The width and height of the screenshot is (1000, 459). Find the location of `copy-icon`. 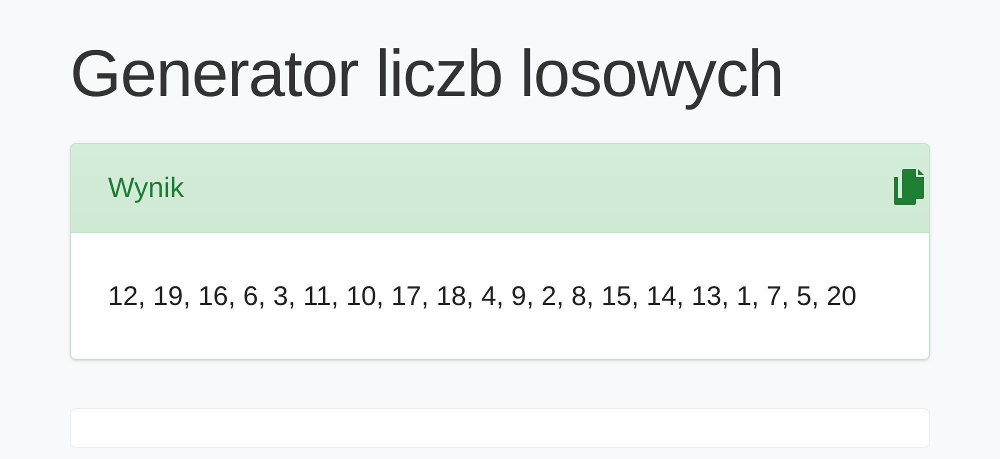

copy-icon is located at coordinates (909, 186).